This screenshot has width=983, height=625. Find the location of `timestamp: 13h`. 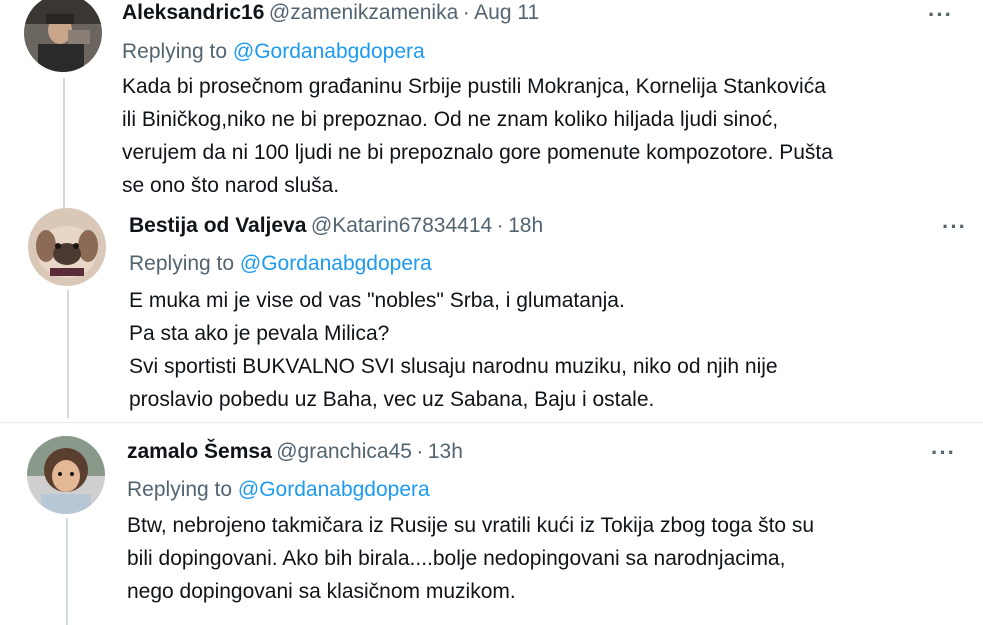

timestamp: 13h is located at coordinates (445, 451).